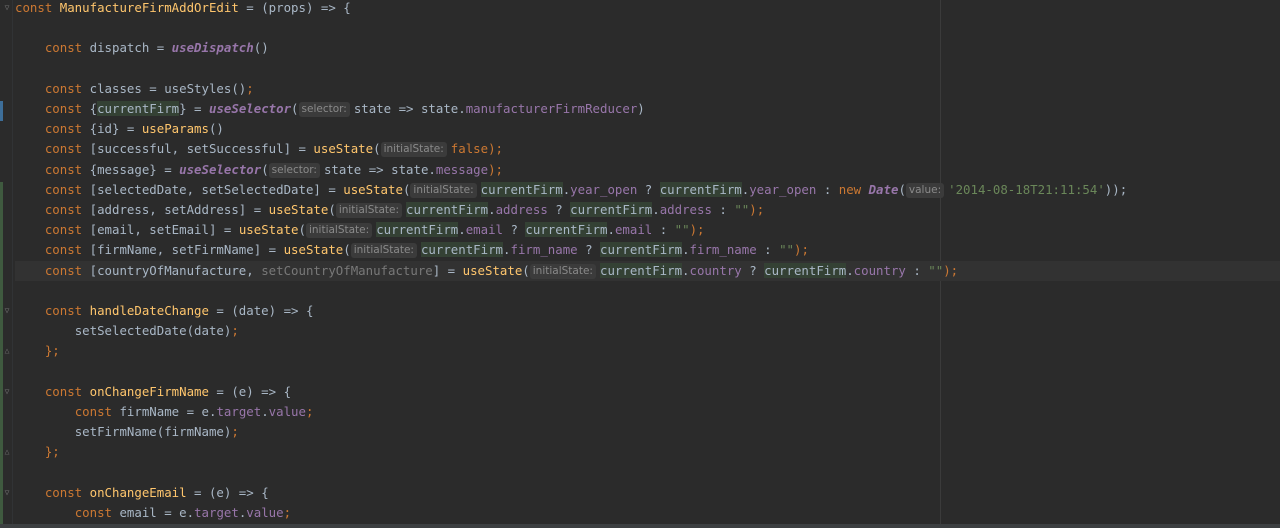  I want to click on code-line: const dispatch = useDispatch(), so click(647, 48).